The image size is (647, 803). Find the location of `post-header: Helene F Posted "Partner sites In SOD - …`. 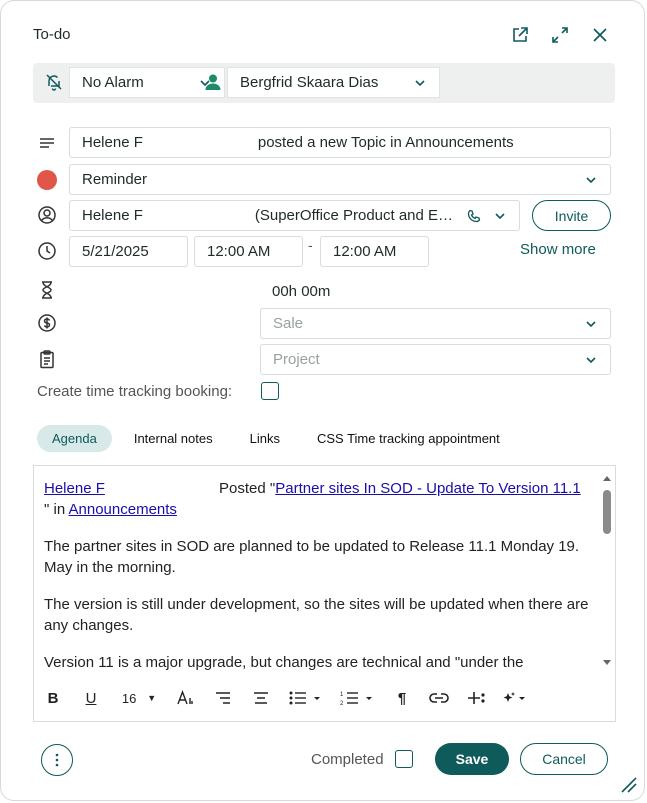

post-header: Helene F Posted "Partner sites In SOD - … is located at coordinates (316, 499).